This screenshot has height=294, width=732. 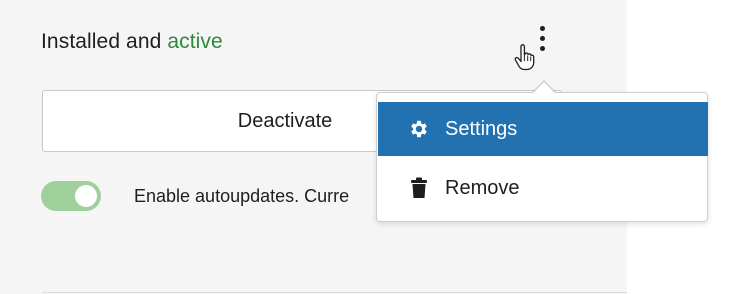 I want to click on hand-cursor-icon, so click(x=525, y=58).